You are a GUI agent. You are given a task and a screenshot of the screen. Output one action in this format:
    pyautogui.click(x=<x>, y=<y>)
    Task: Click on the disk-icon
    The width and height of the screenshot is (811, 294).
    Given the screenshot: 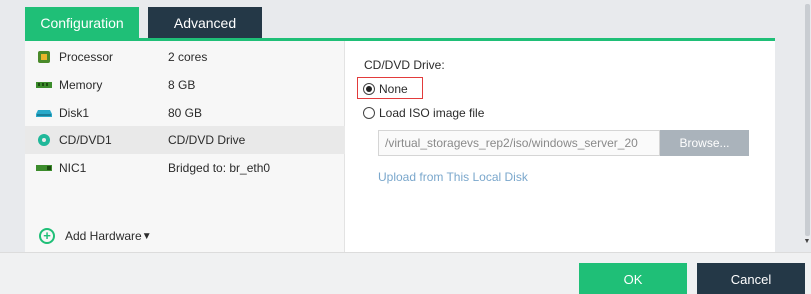 What is the action you would take?
    pyautogui.click(x=44, y=113)
    